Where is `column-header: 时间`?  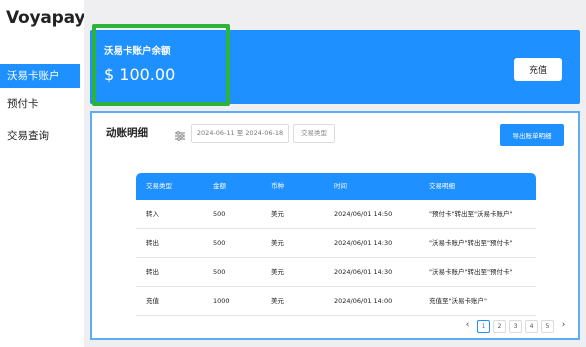 column-header: 时间 is located at coordinates (340, 186).